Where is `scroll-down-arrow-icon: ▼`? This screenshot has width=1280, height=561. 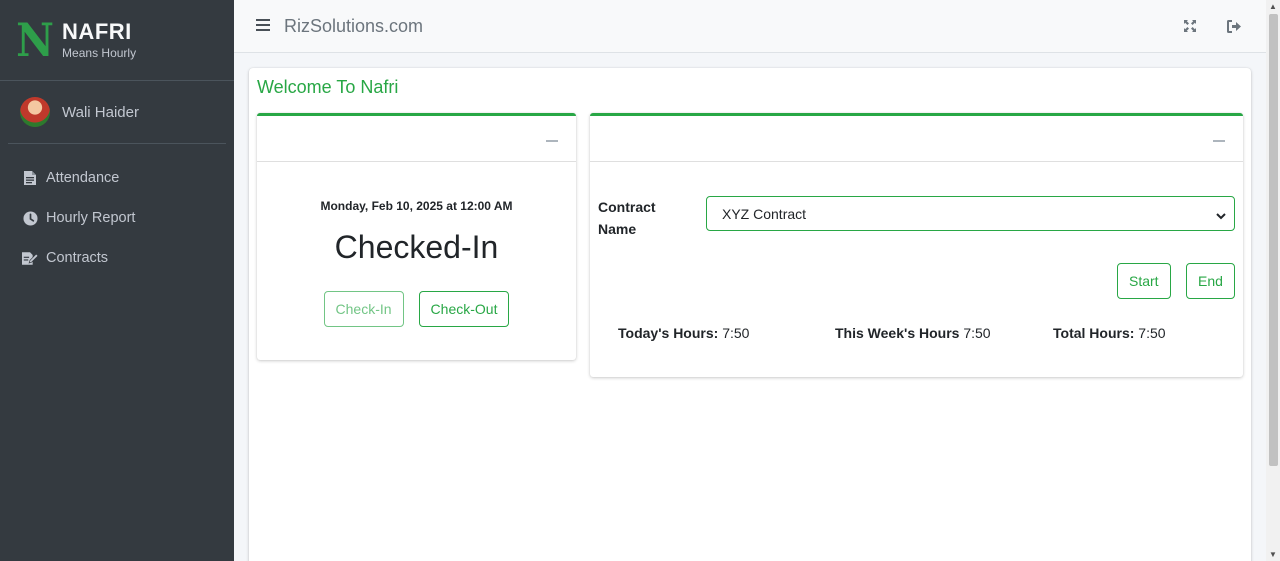 scroll-down-arrow-icon: ▼ is located at coordinates (1273, 554).